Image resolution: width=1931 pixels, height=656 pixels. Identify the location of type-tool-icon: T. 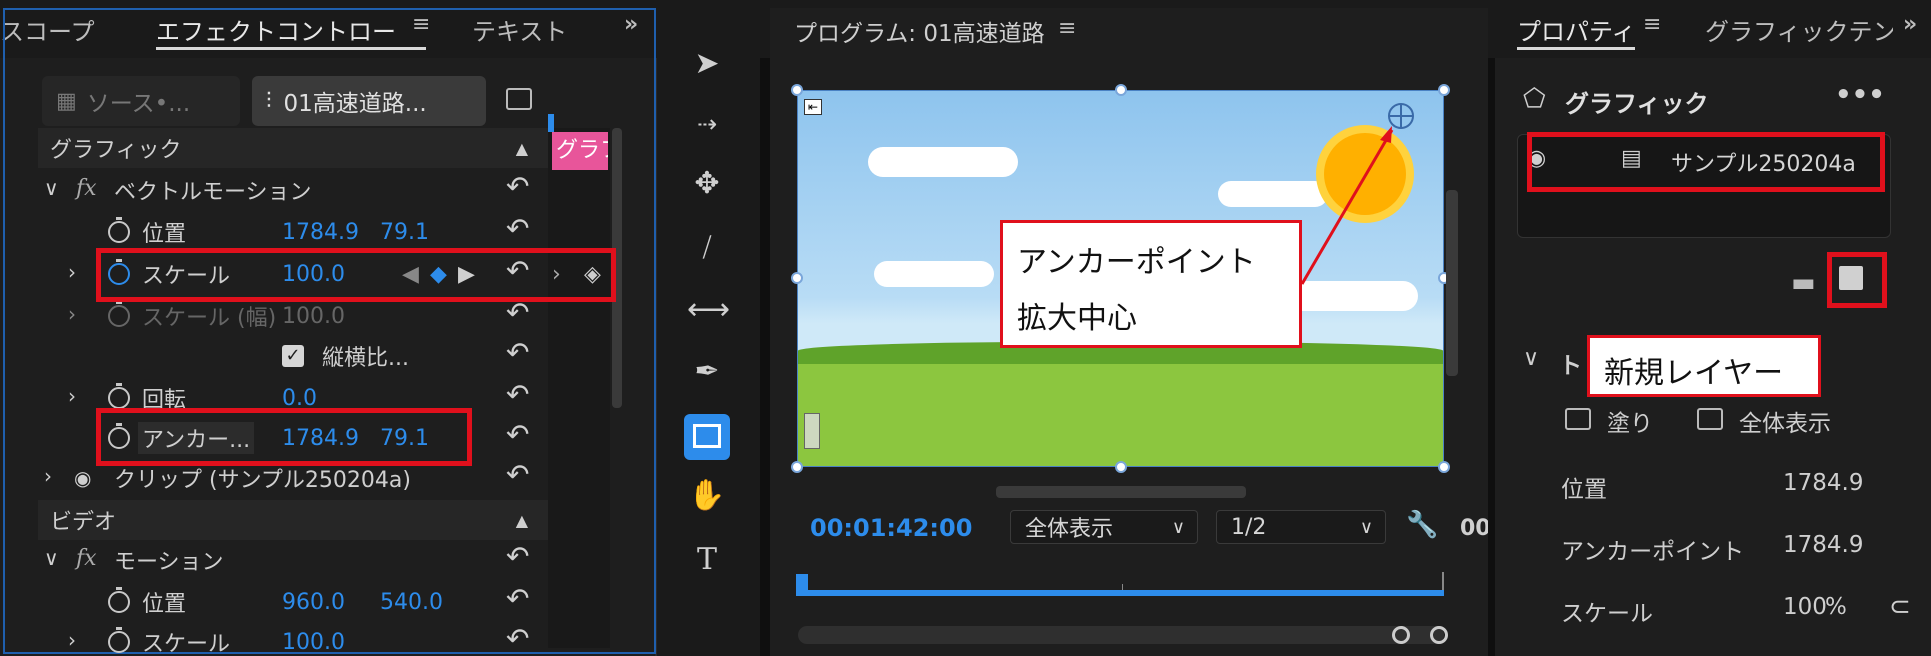
(707, 560).